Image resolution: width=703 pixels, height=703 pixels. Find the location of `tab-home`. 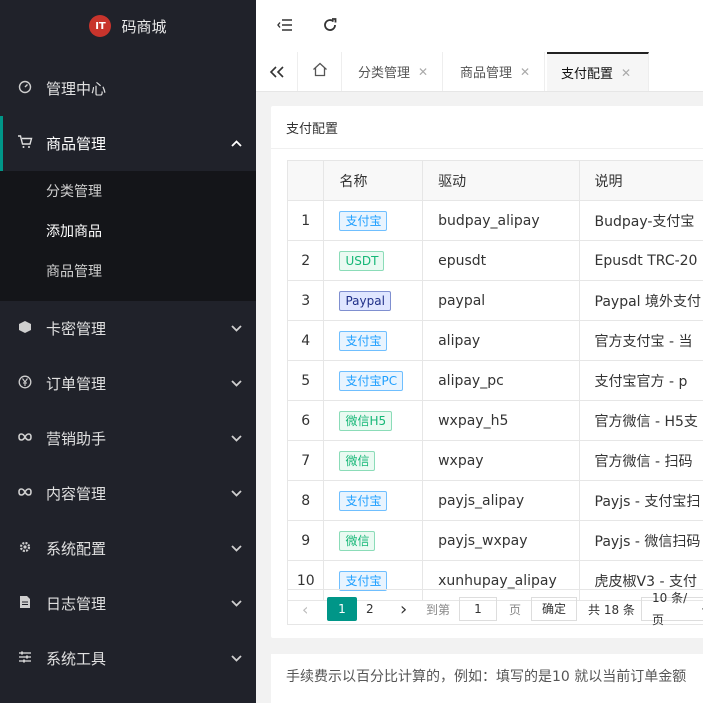

tab-home is located at coordinates (320, 71).